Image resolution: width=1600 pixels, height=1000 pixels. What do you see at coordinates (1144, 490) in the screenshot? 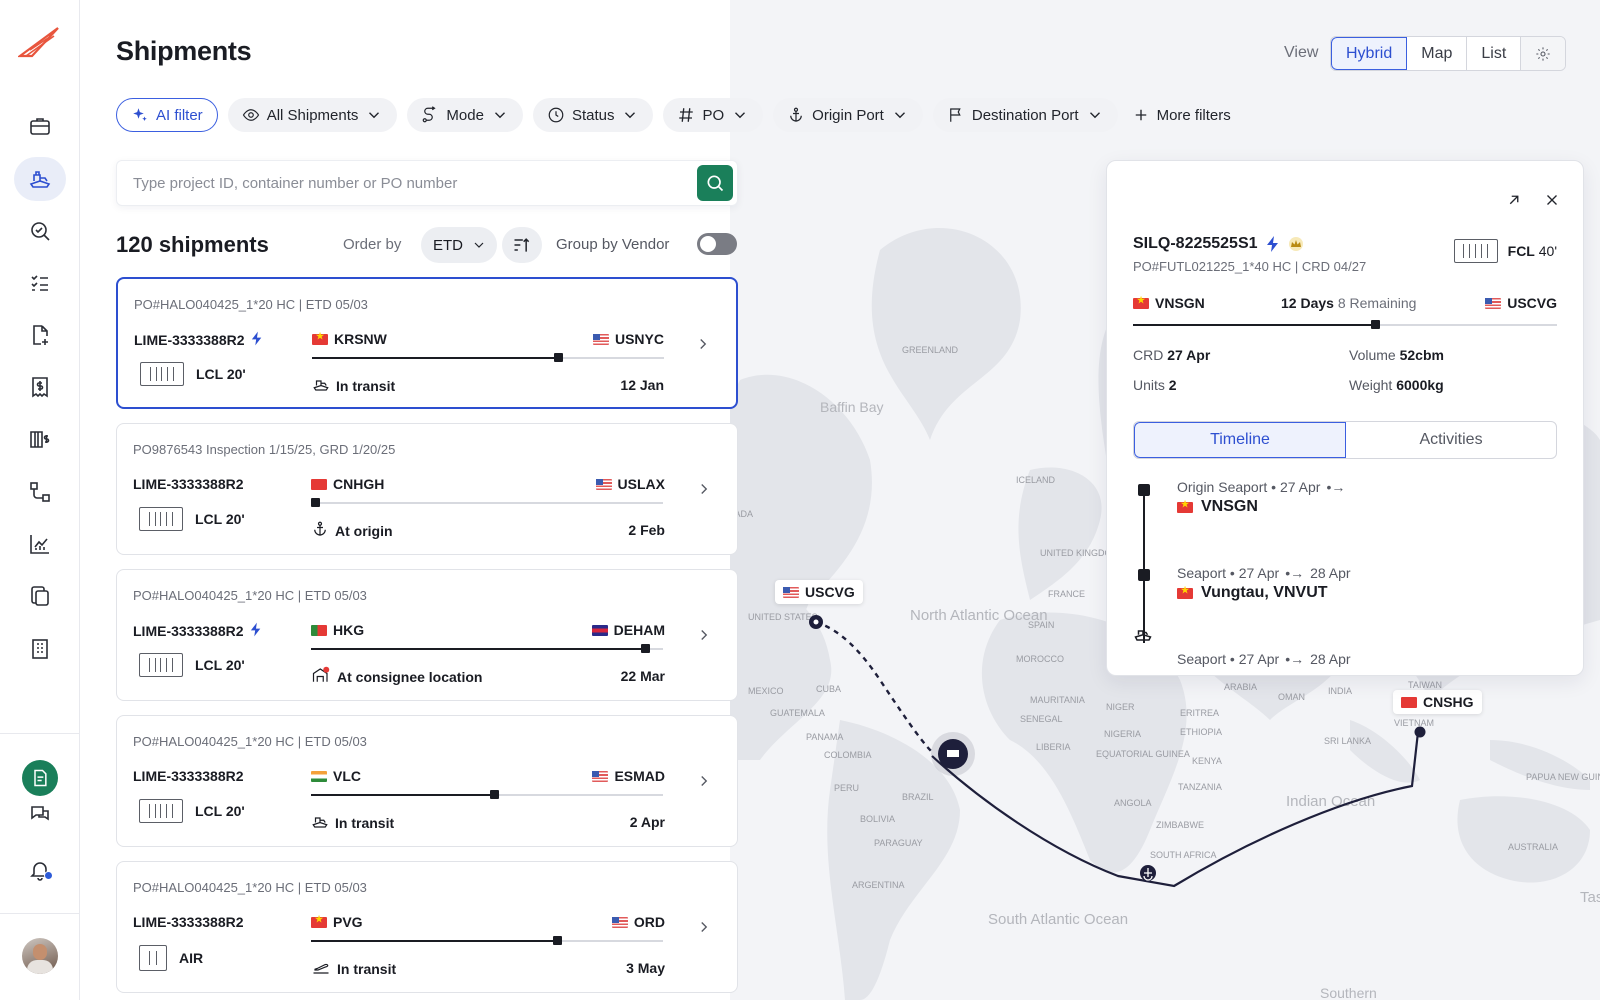
I see `timeline-node` at bounding box center [1144, 490].